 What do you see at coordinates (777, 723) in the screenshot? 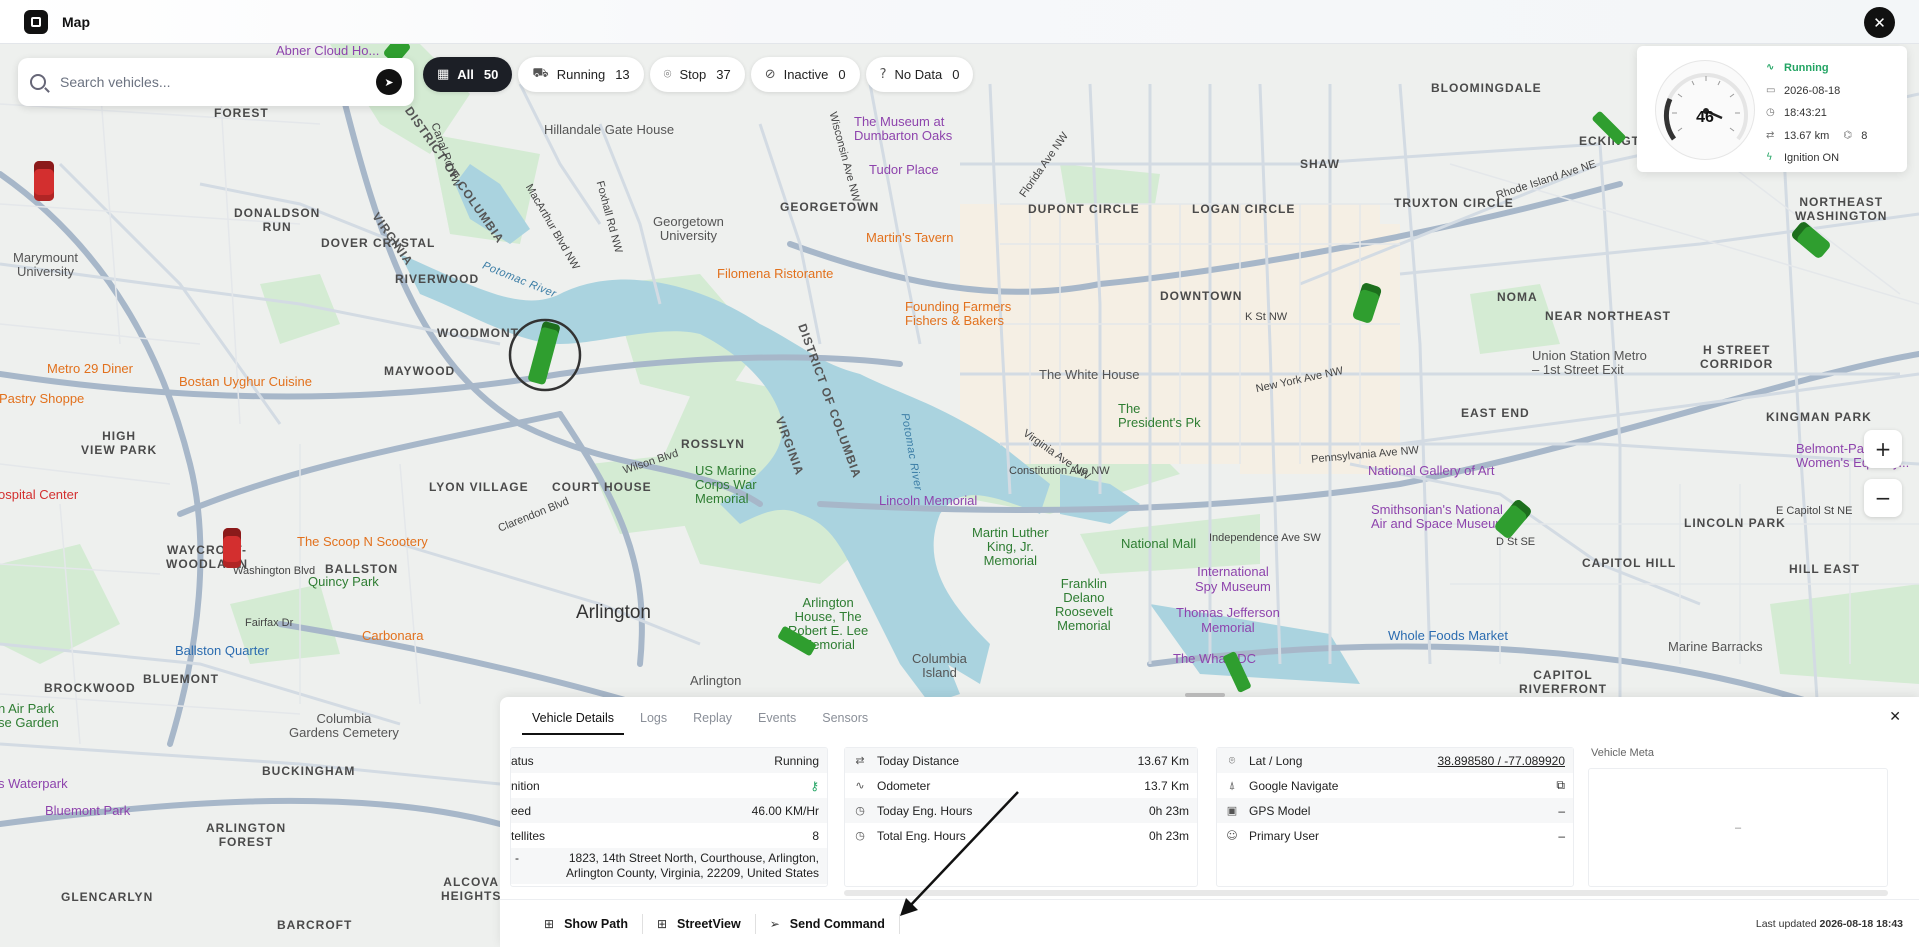
I see `tab-events: Events` at bounding box center [777, 723].